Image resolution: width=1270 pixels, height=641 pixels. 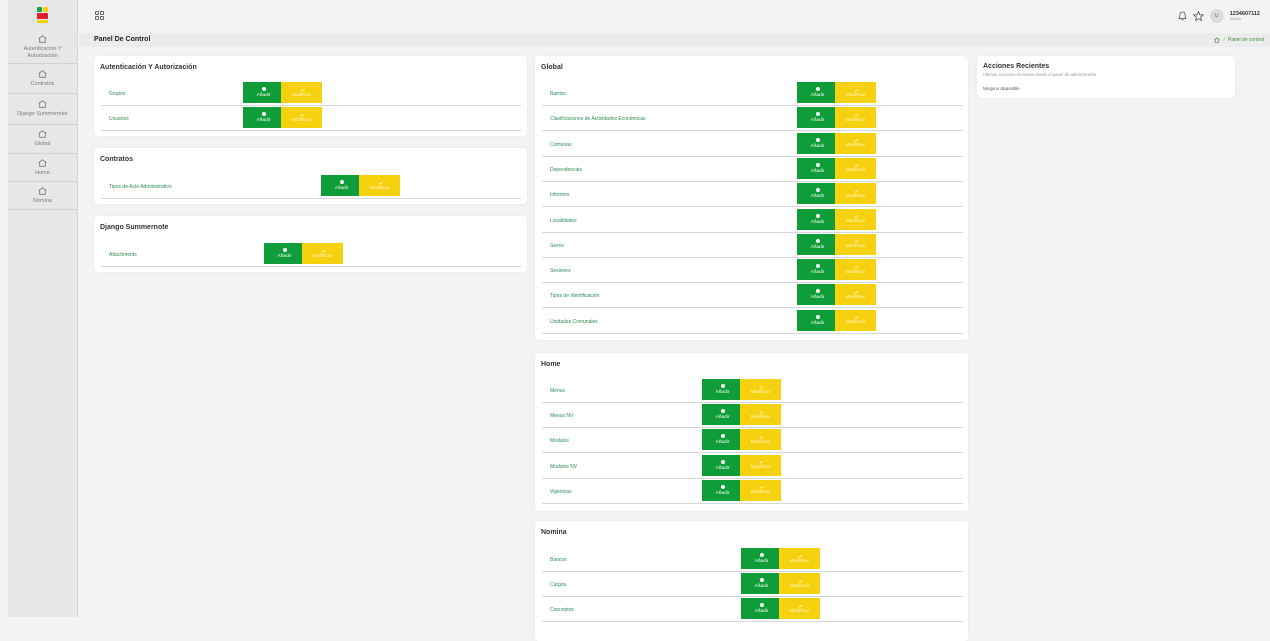 What do you see at coordinates (1198, 16) in the screenshot?
I see `star-icon` at bounding box center [1198, 16].